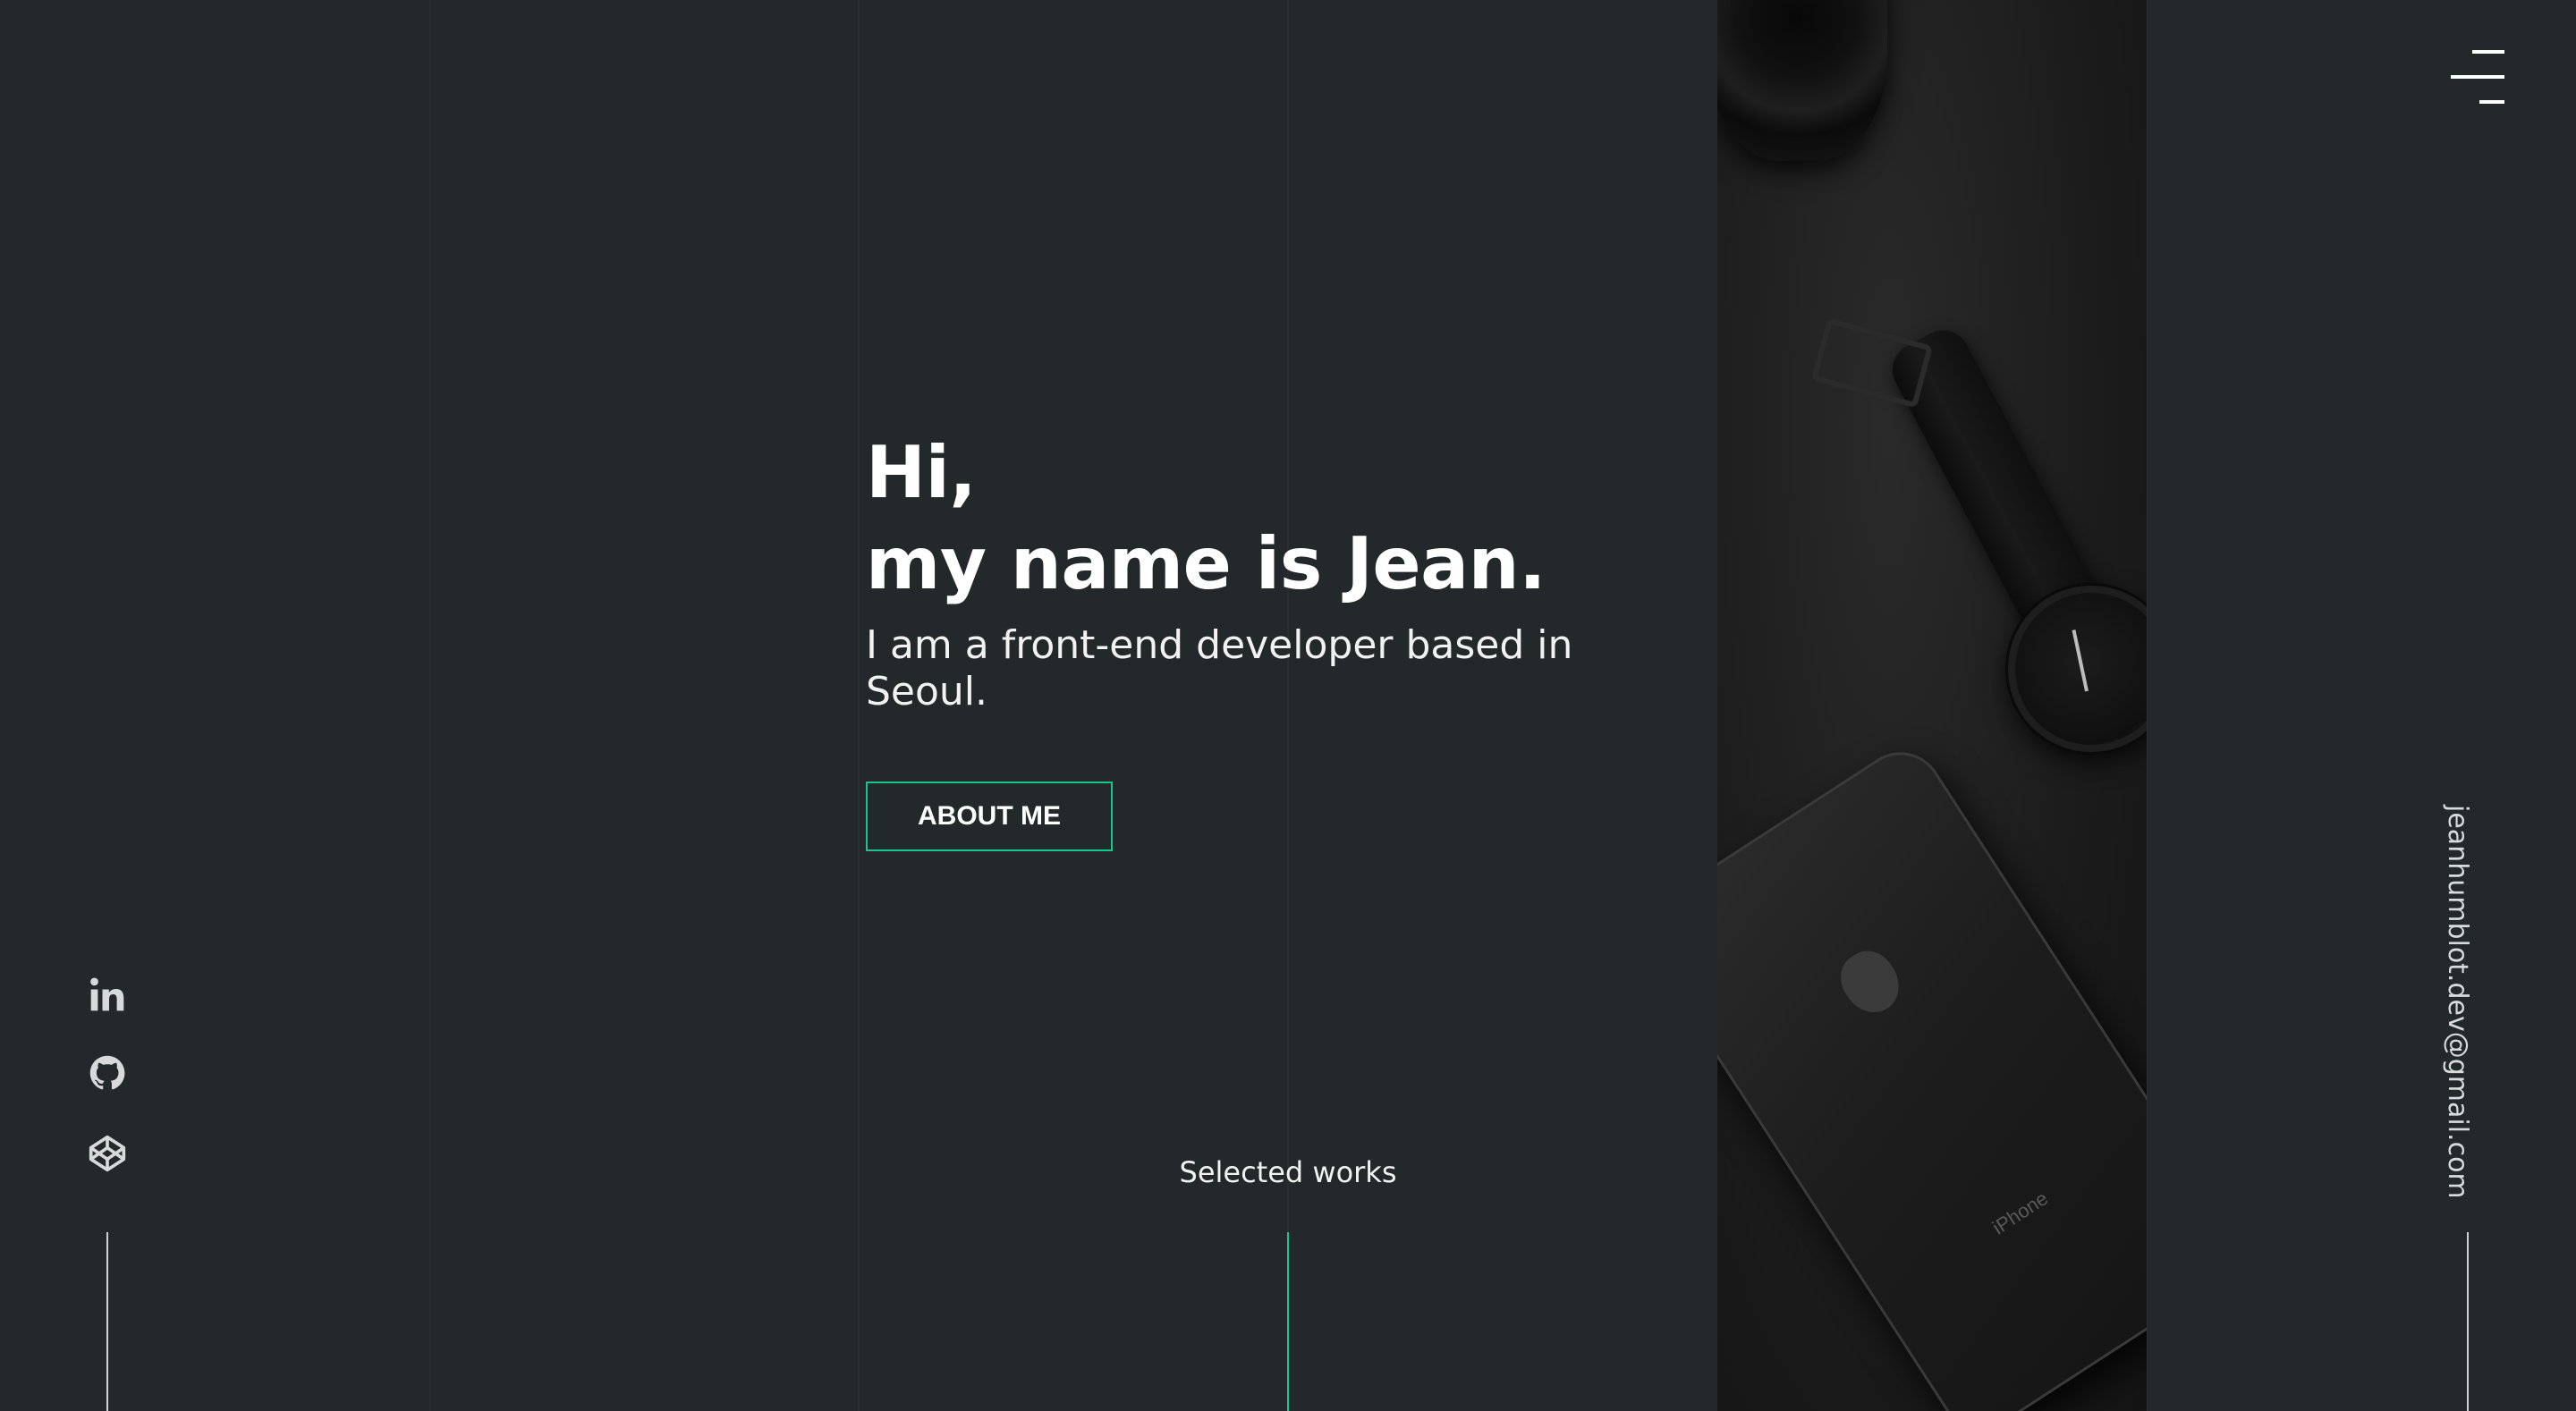  I want to click on github-icon, so click(107, 1073).